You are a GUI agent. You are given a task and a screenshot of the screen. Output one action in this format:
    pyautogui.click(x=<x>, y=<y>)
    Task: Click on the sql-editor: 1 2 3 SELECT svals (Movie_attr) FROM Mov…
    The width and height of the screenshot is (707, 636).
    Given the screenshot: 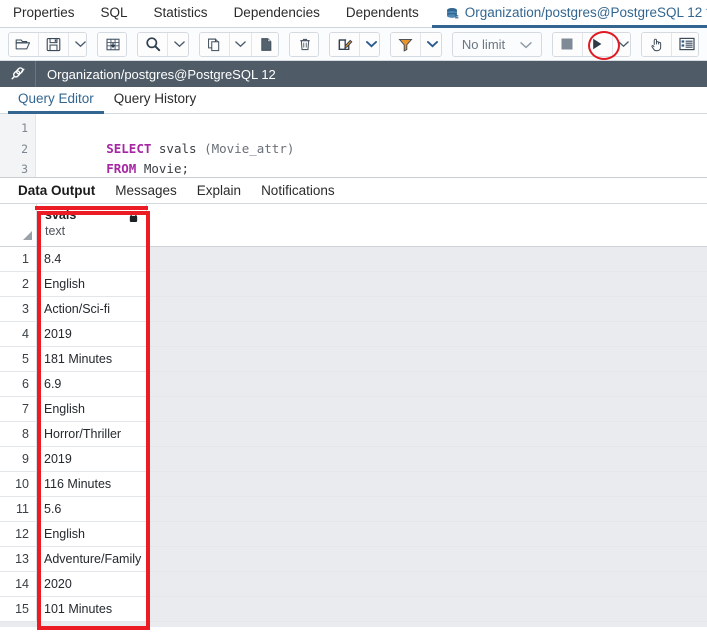 What is the action you would take?
    pyautogui.click(x=353, y=146)
    